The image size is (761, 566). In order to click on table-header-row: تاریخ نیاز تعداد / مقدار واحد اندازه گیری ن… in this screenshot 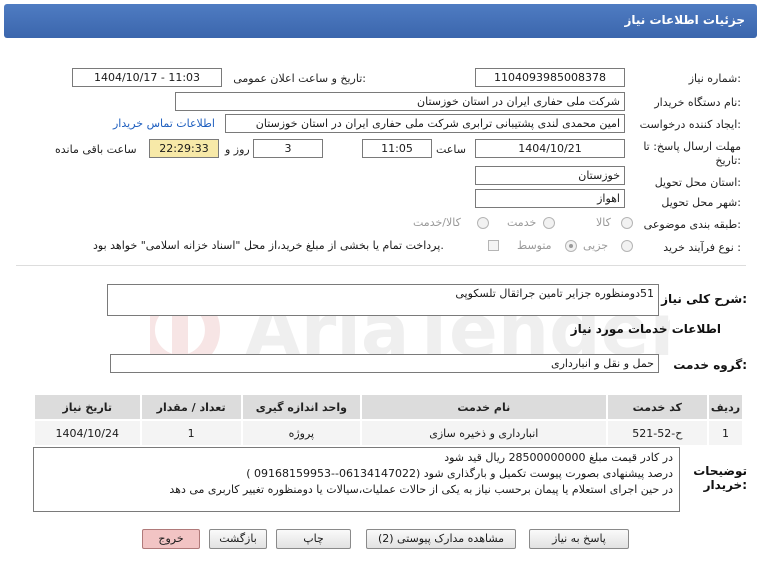, I will do `click(389, 407)`.